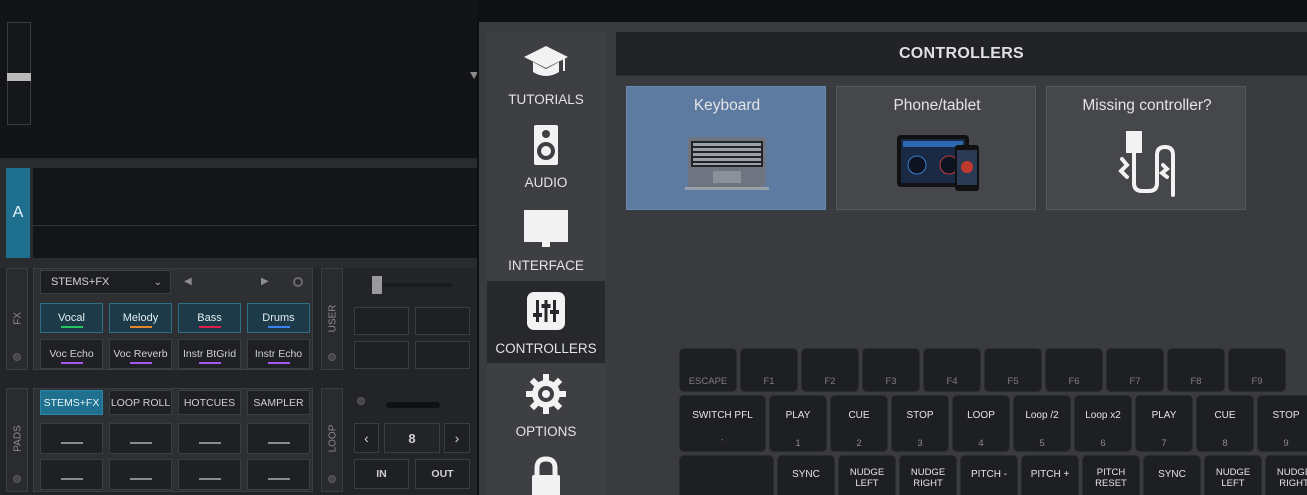 The width and height of the screenshot is (1307, 495). I want to click on loop-side-tab: LOOP, so click(332, 440).